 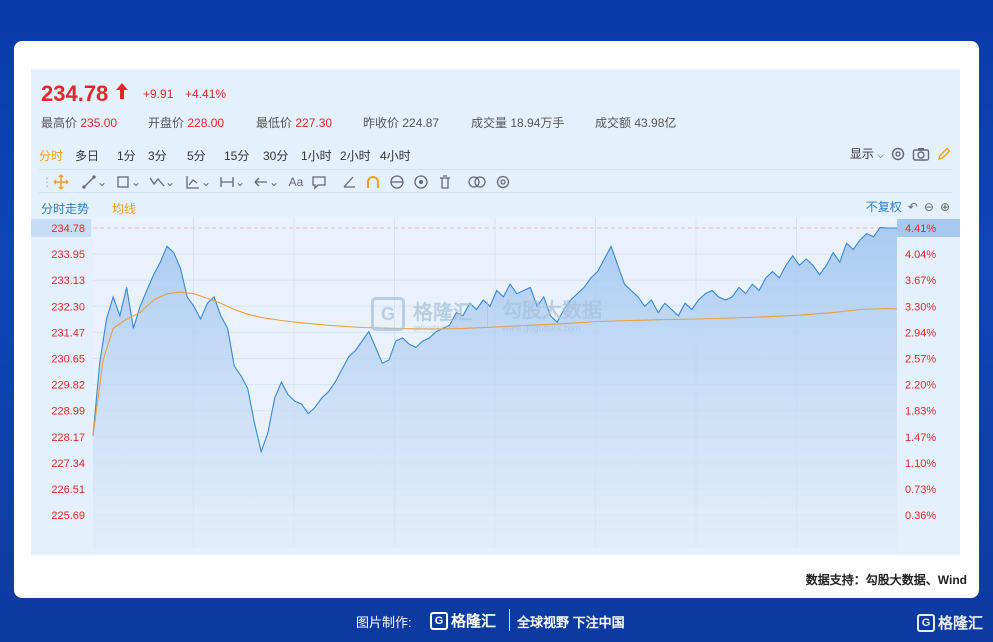 I want to click on trash-icon, so click(x=445, y=182).